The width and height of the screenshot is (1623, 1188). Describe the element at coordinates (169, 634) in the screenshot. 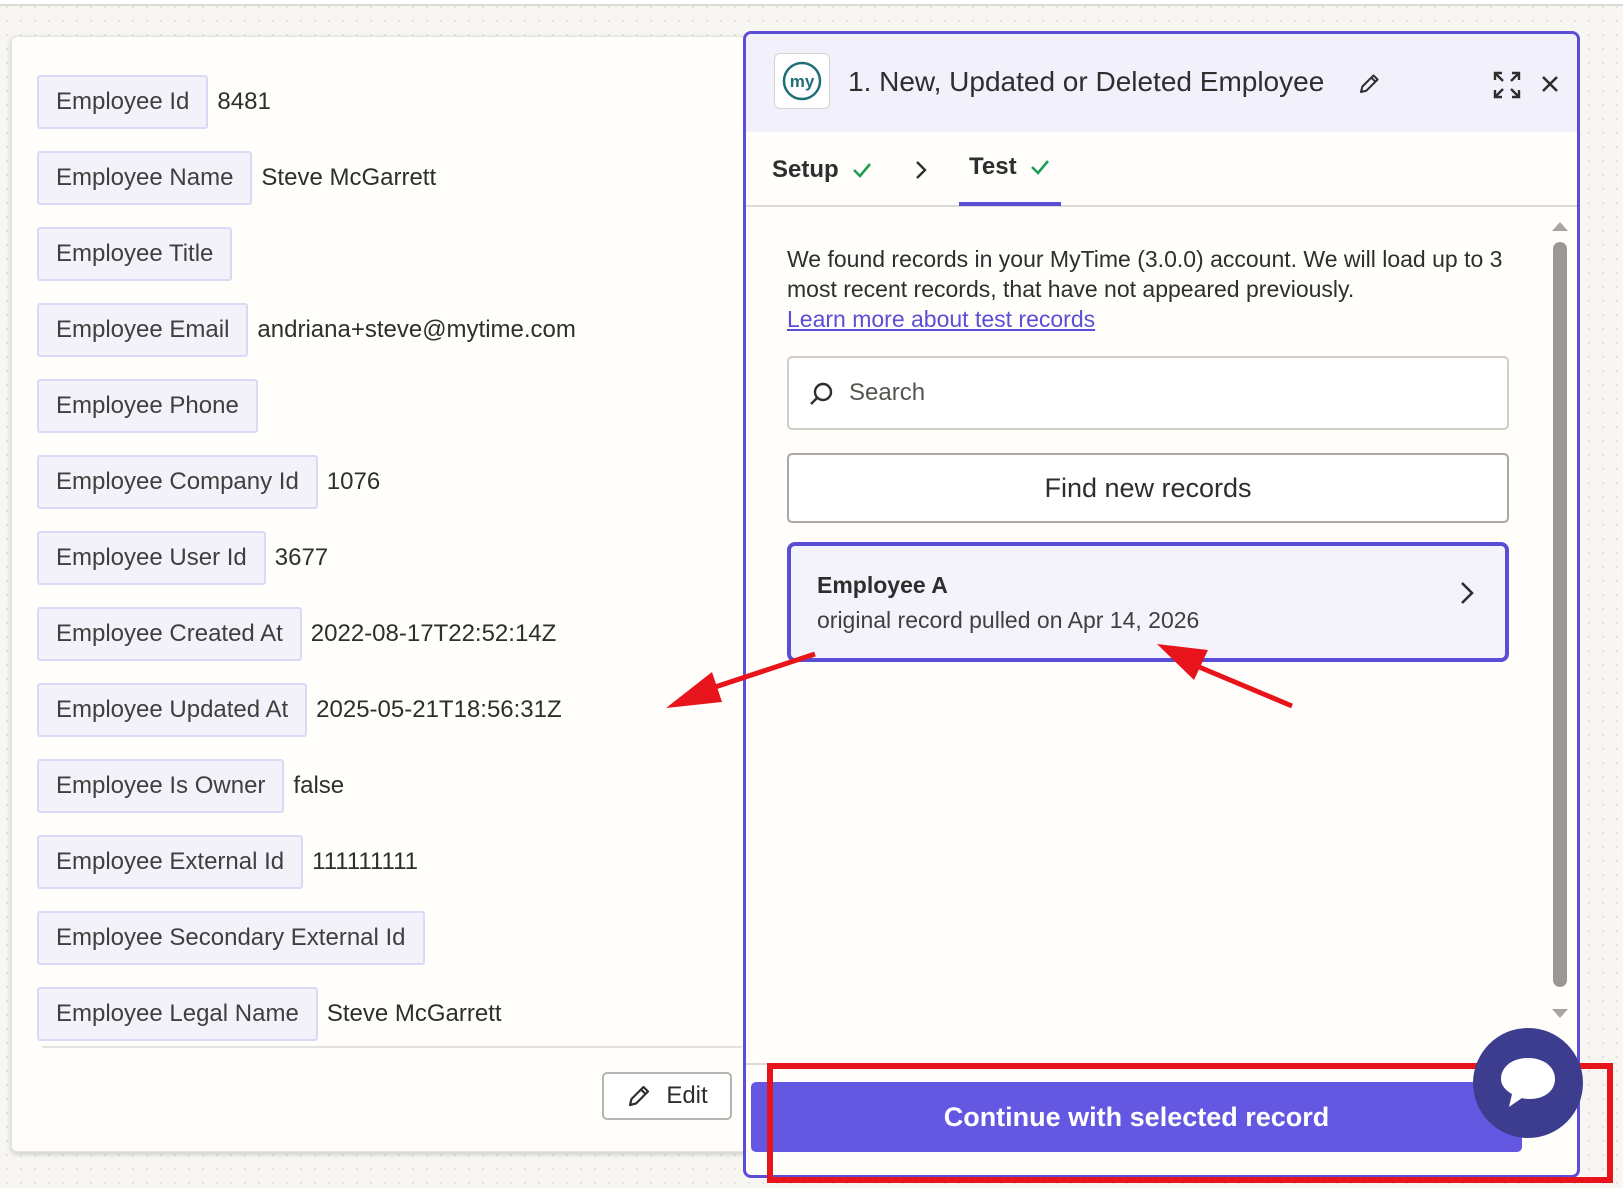

I see `field-key-pill: Employee Created At` at that location.